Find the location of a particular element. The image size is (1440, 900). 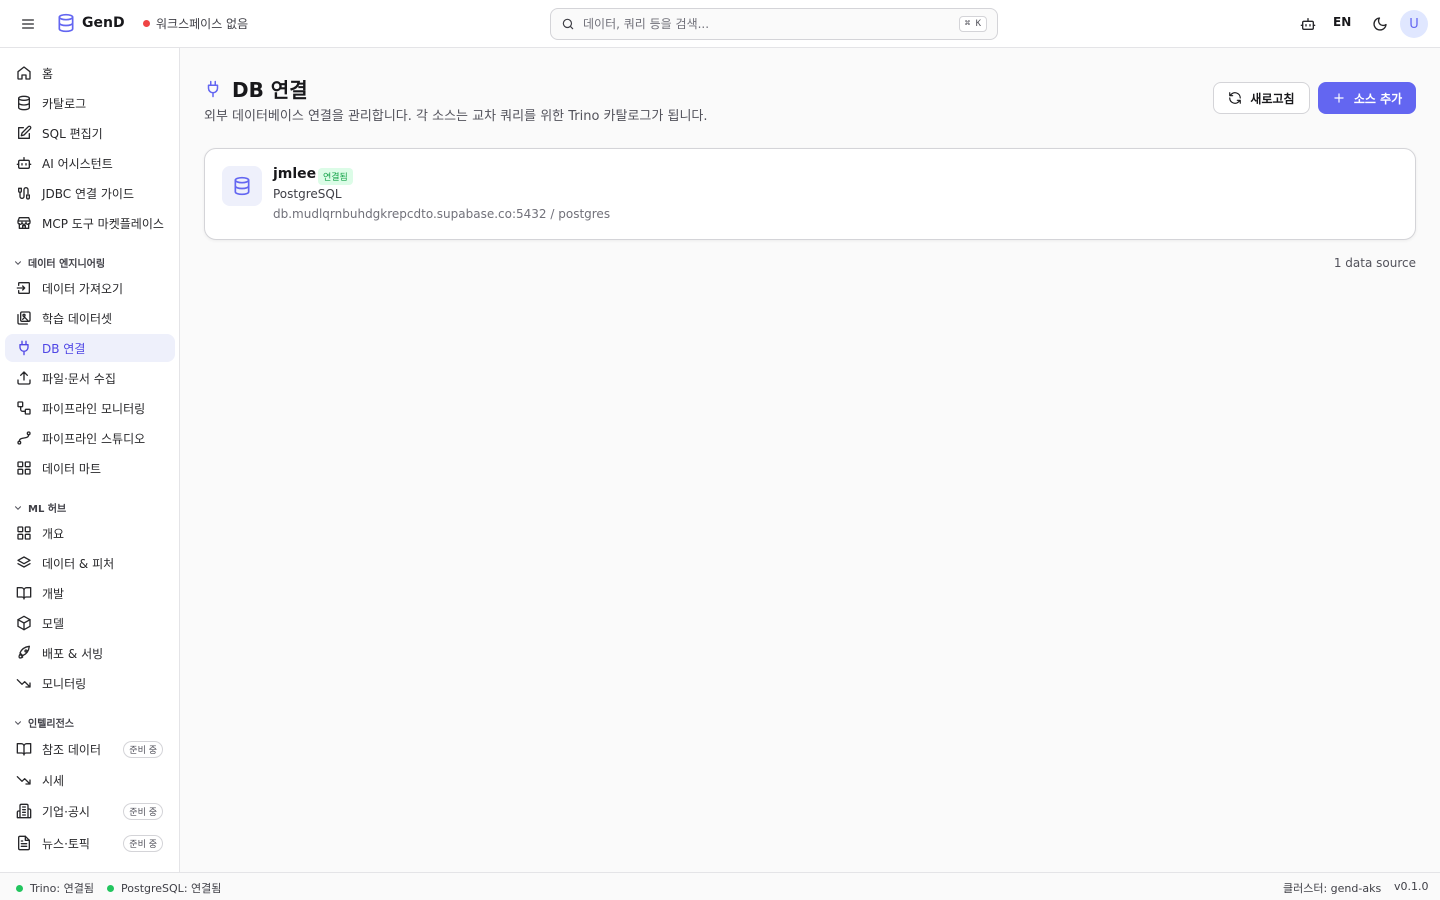

section-ml-hub: ML 허브 is located at coordinates (39, 507).